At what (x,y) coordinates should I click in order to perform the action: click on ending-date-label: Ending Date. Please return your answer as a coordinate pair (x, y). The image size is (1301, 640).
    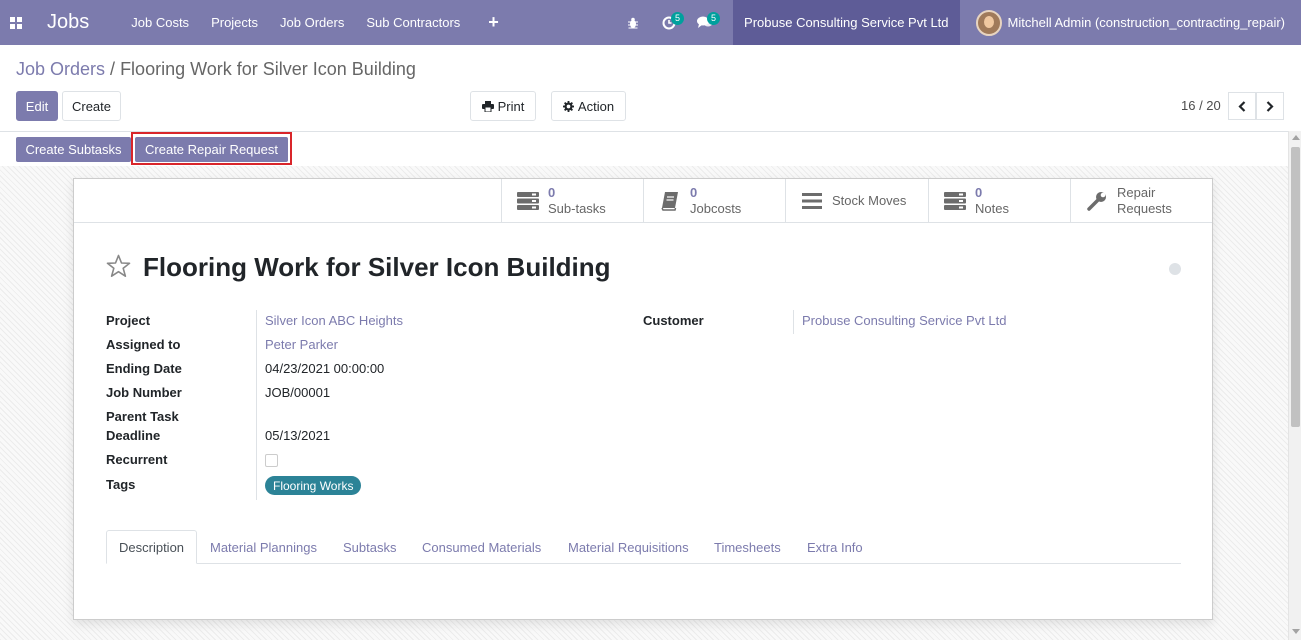
    Looking at the image, I should click on (144, 368).